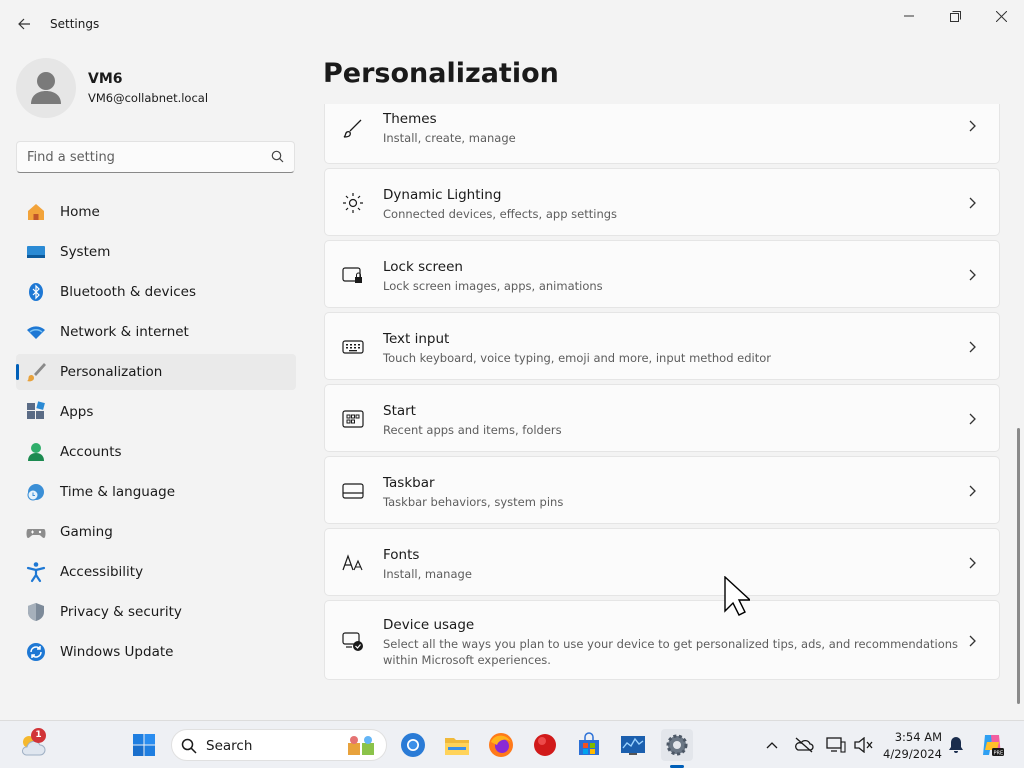 The width and height of the screenshot is (1024, 768). Describe the element at coordinates (118, 492) in the screenshot. I see `sidebar-item-label: Time & language` at that location.